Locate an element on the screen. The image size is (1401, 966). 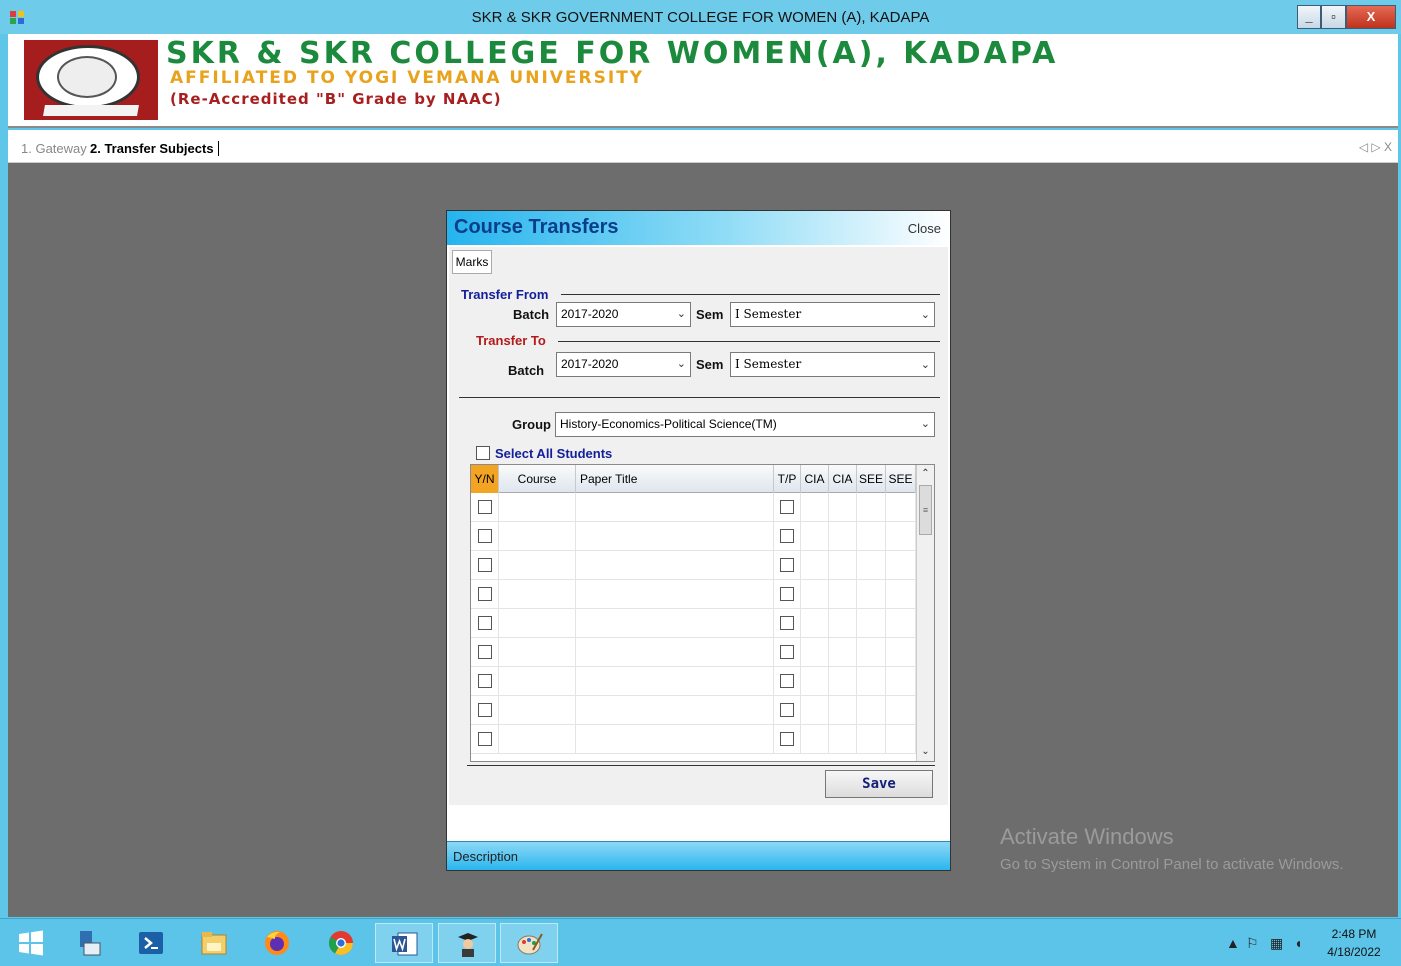
taskbar-chrome is located at coordinates (341, 943).